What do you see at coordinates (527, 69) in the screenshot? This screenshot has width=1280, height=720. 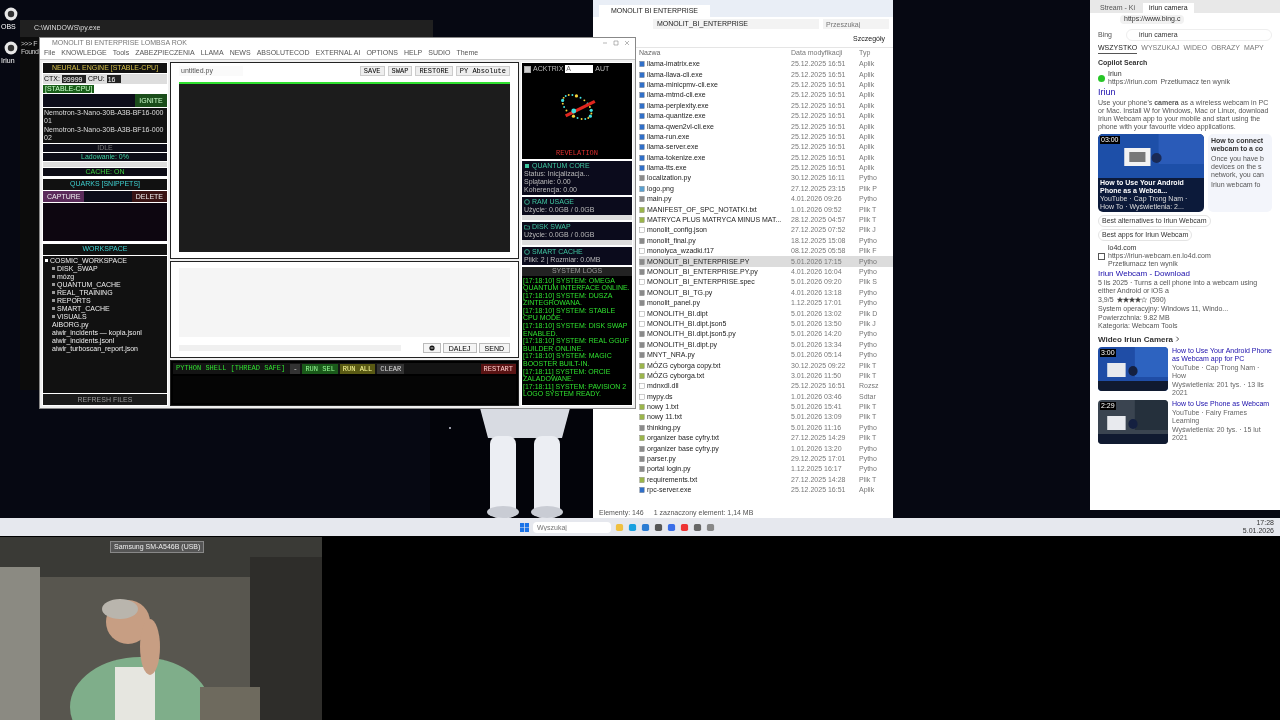 I see `checkbox` at bounding box center [527, 69].